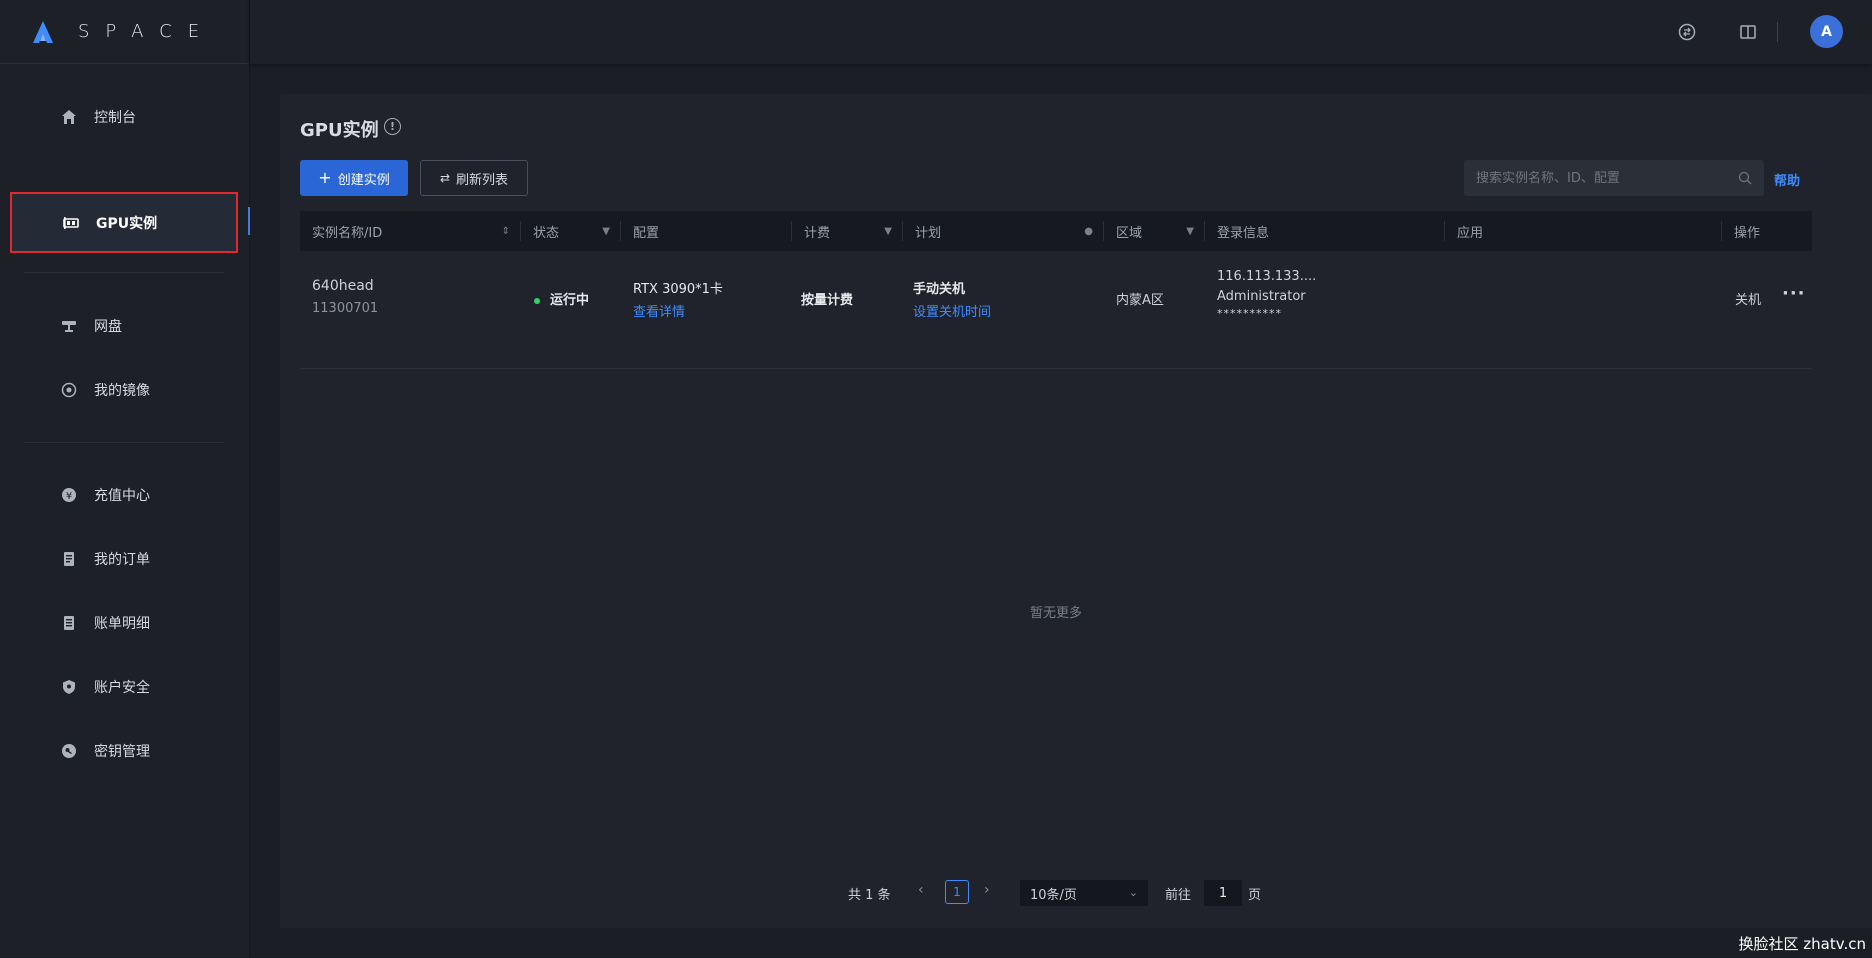 This screenshot has height=958, width=1872. I want to click on book-icon, so click(1748, 32).